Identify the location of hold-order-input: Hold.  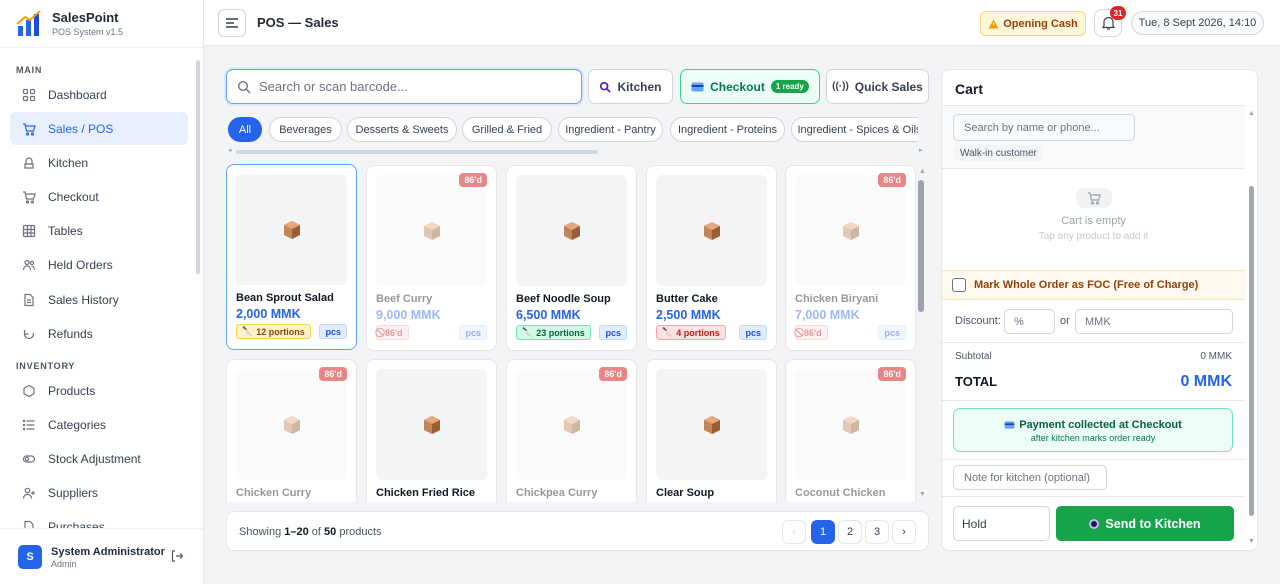
(1001, 523).